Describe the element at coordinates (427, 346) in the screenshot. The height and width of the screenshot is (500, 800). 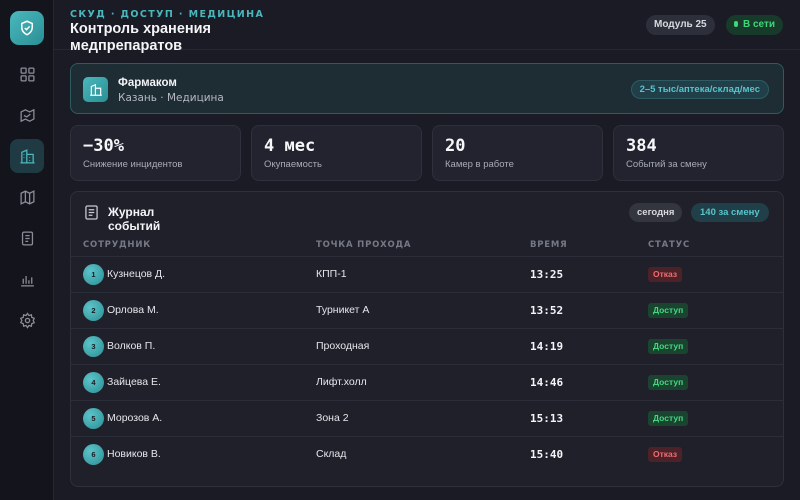
I see `table-row: 3 Волков П. Проходная 14:19 Доступ` at that location.